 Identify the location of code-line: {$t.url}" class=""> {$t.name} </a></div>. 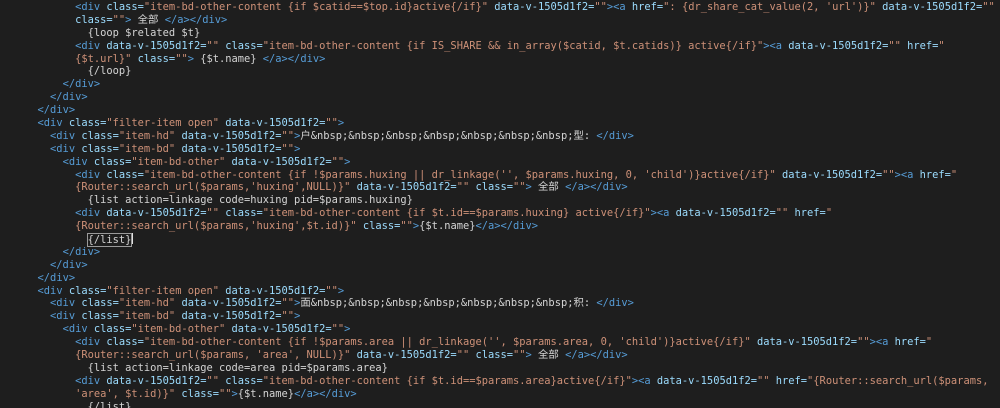
(500, 59).